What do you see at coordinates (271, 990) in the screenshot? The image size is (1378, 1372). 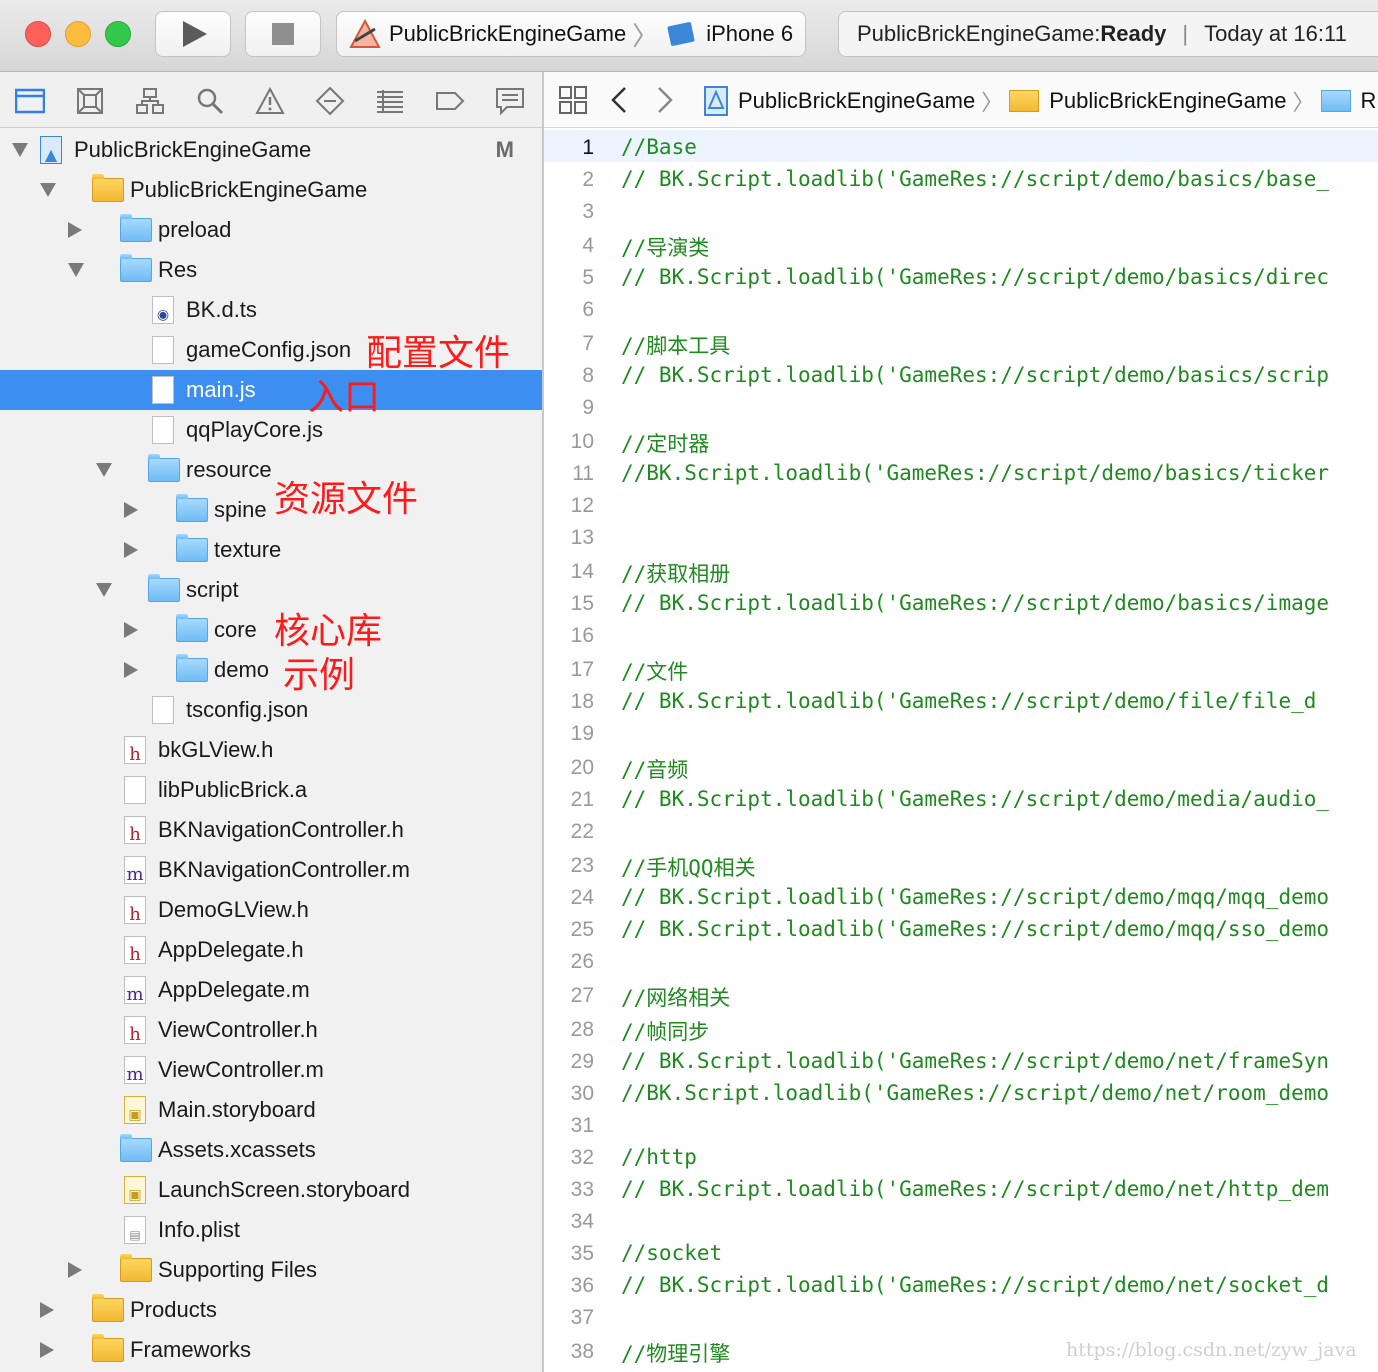 I see `tree-row: m AppDelegate.m` at bounding box center [271, 990].